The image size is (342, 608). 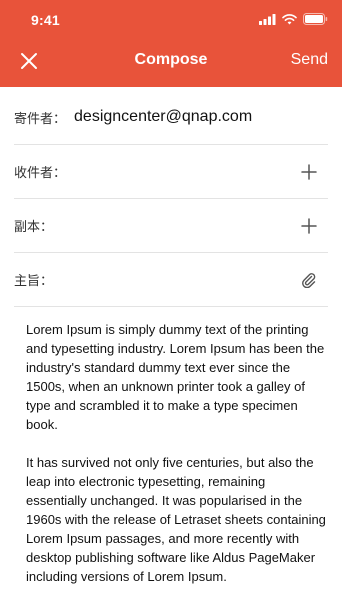 What do you see at coordinates (163, 117) in the screenshot?
I see `sender-value: designcenter@qnap.com` at bounding box center [163, 117].